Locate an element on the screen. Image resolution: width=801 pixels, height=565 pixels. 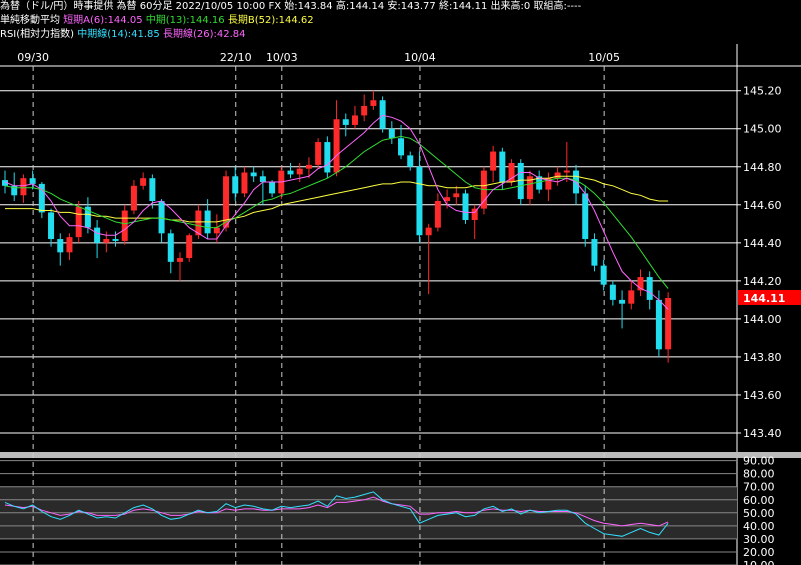
rsi-tick-label: 30.00 is located at coordinates (759, 539).